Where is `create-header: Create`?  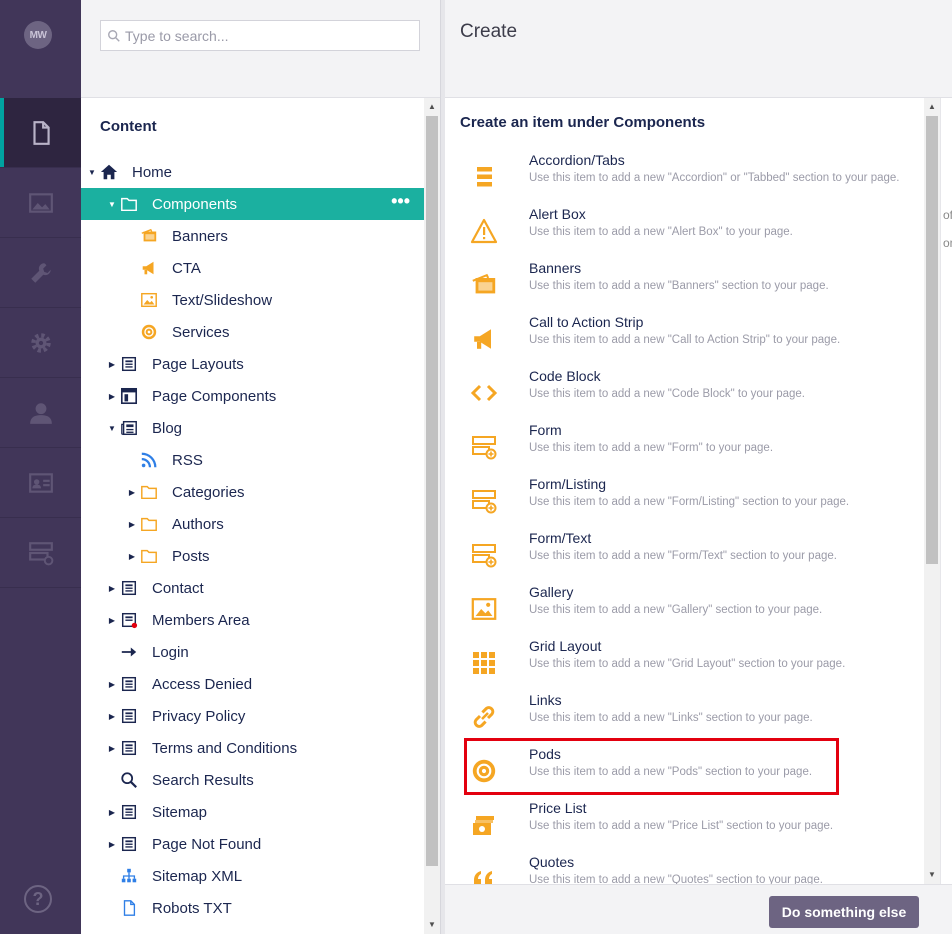
create-header: Create is located at coordinates (698, 49).